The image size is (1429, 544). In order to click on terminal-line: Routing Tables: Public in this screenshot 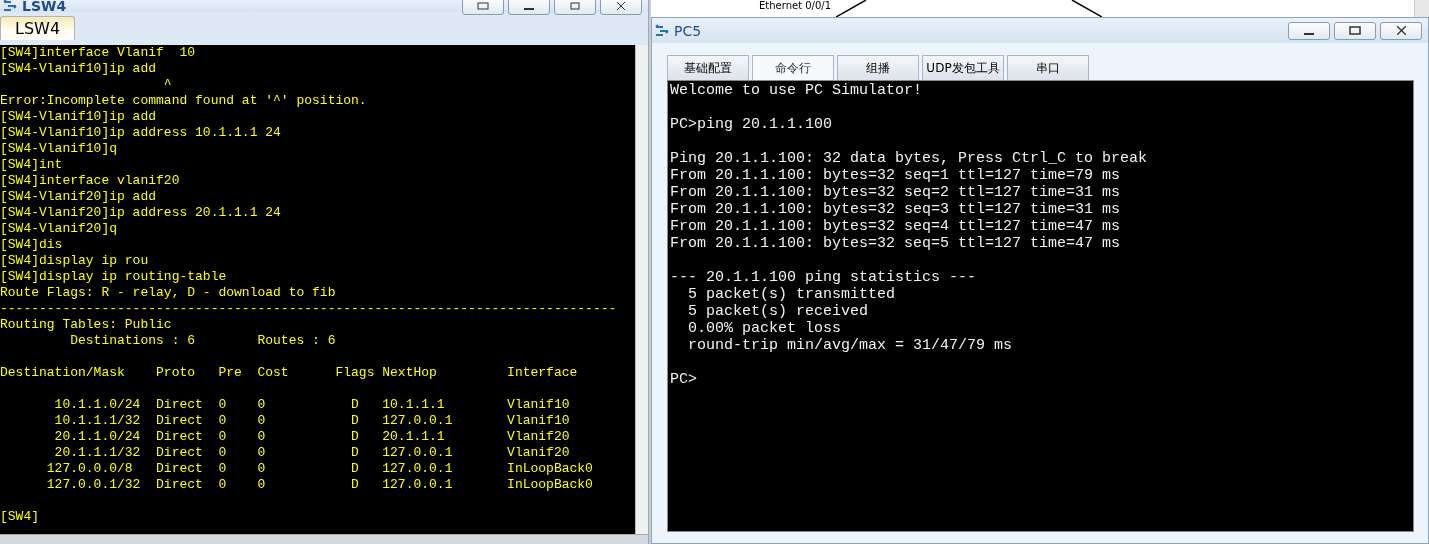, I will do `click(86, 325)`.